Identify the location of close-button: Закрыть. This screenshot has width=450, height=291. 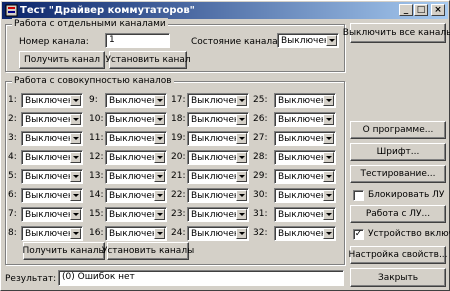
(398, 277).